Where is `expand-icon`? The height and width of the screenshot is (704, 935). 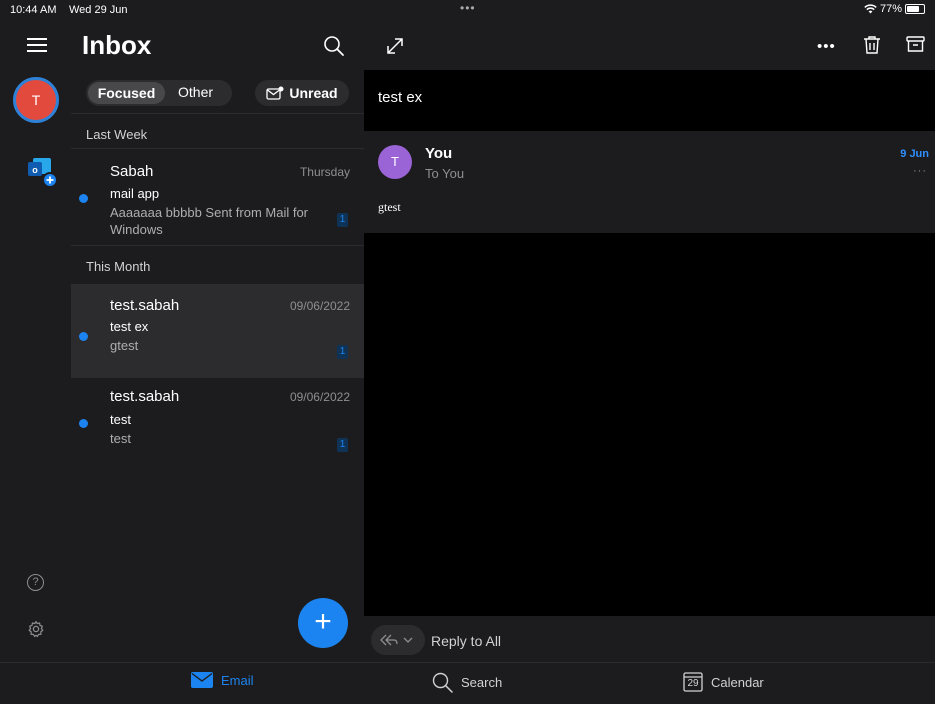 expand-icon is located at coordinates (395, 46).